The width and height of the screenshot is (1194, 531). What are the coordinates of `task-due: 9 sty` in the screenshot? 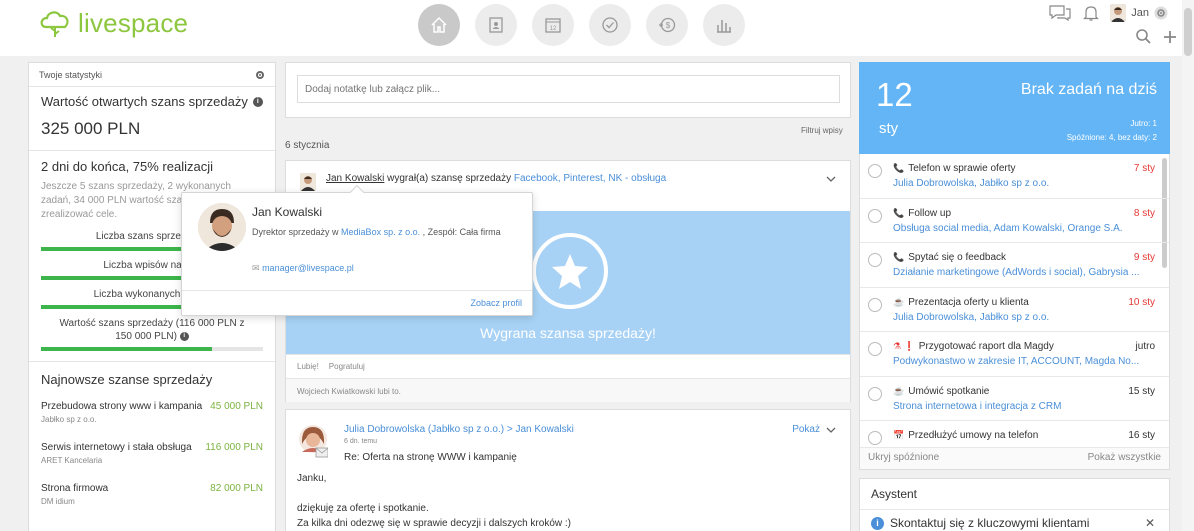 It's located at (1144, 257).